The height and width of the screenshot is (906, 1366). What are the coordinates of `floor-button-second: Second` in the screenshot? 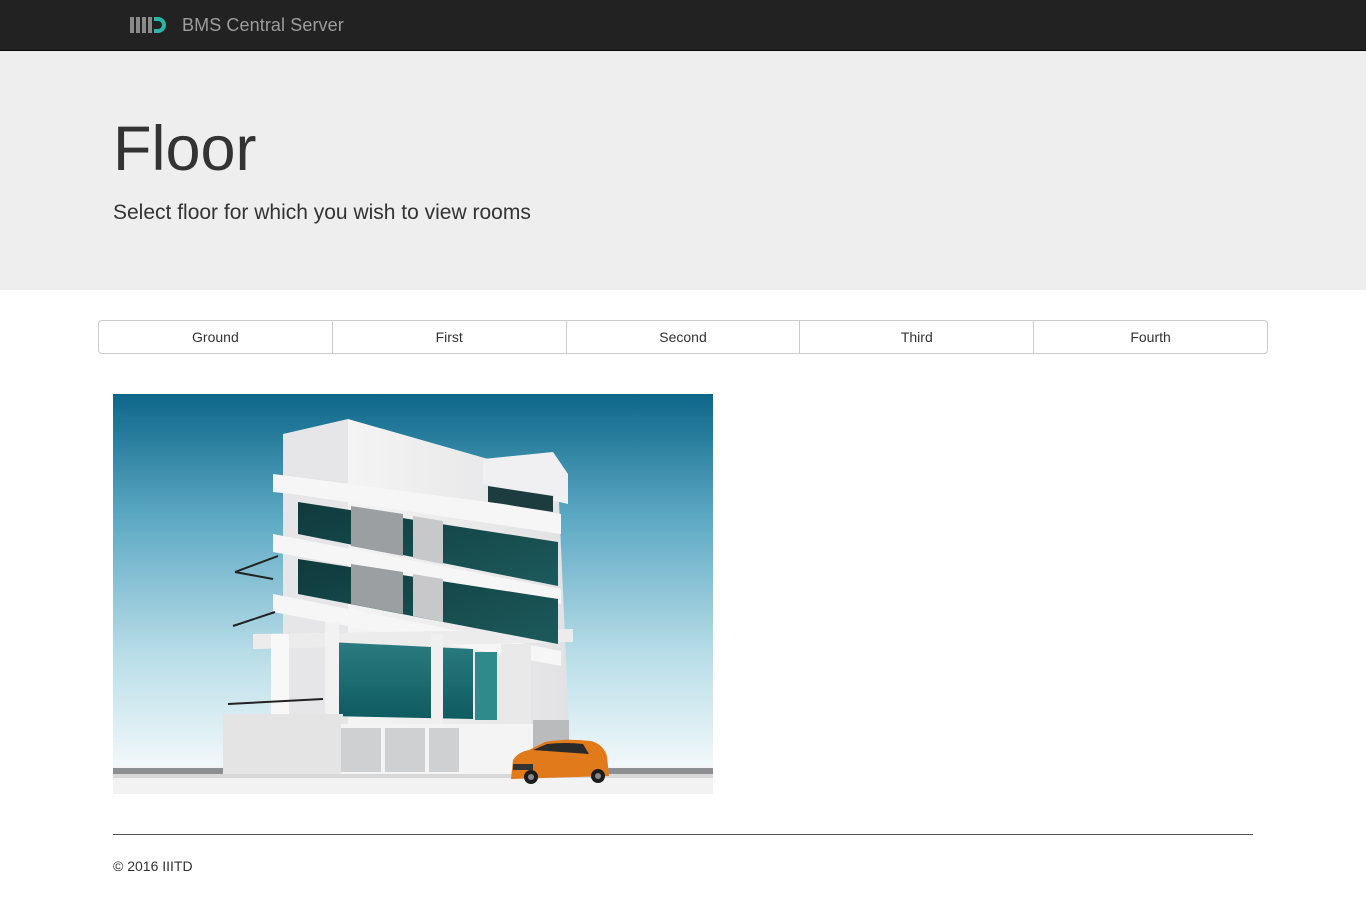 It's located at (683, 337).